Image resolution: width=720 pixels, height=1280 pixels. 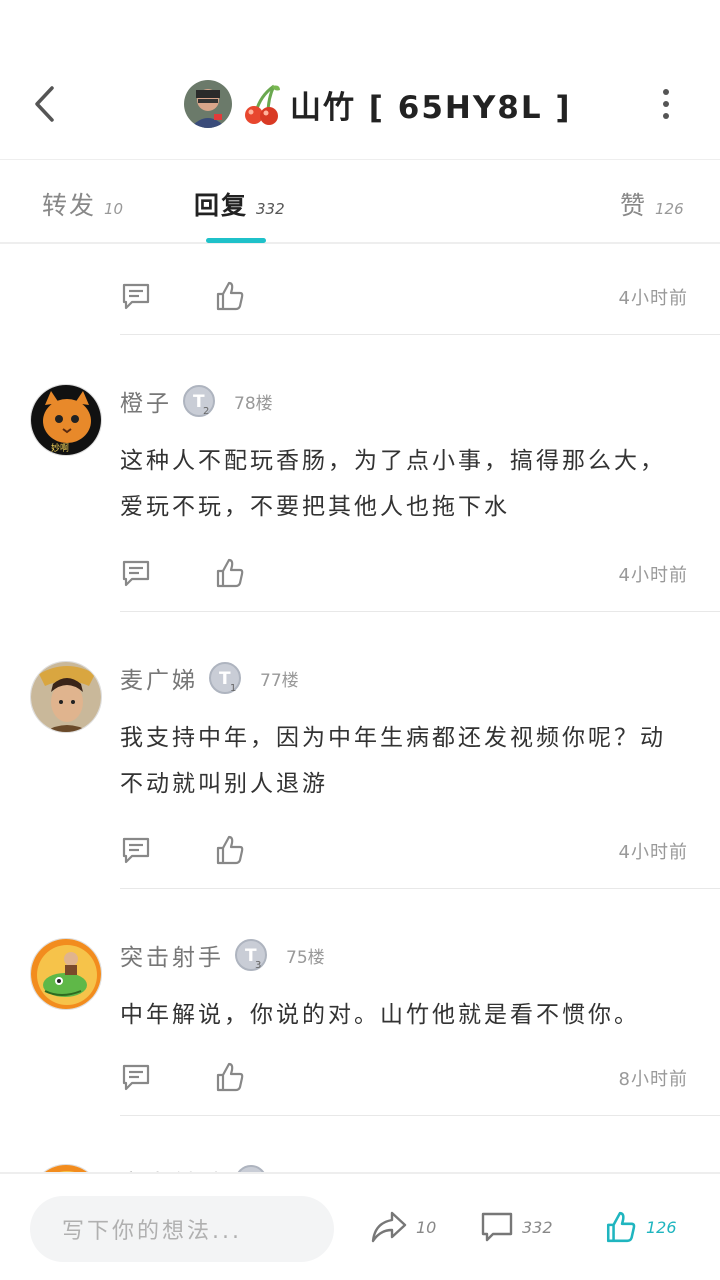 What do you see at coordinates (360, 202) in the screenshot?
I see `tab-bar: 转发 10 回复 332 赞 126` at bounding box center [360, 202].